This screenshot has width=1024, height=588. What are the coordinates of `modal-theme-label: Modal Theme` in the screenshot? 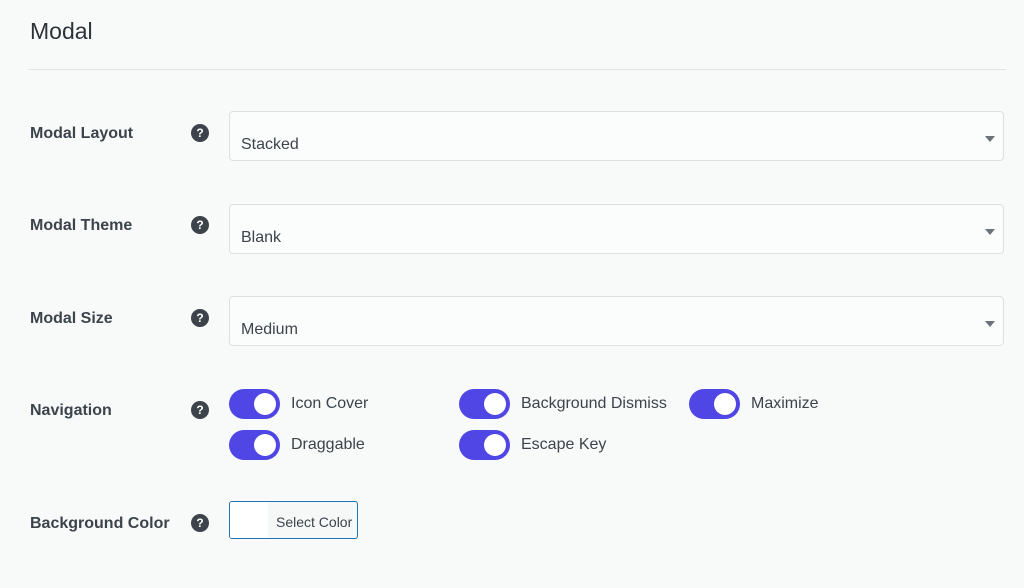 It's located at (81, 225).